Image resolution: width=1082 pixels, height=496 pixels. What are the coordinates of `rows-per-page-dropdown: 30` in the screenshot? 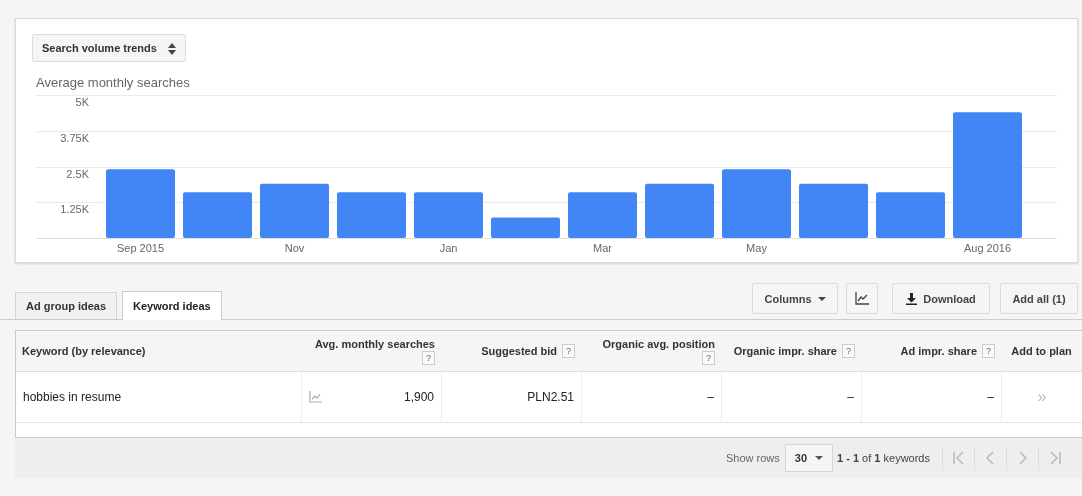 It's located at (809, 458).